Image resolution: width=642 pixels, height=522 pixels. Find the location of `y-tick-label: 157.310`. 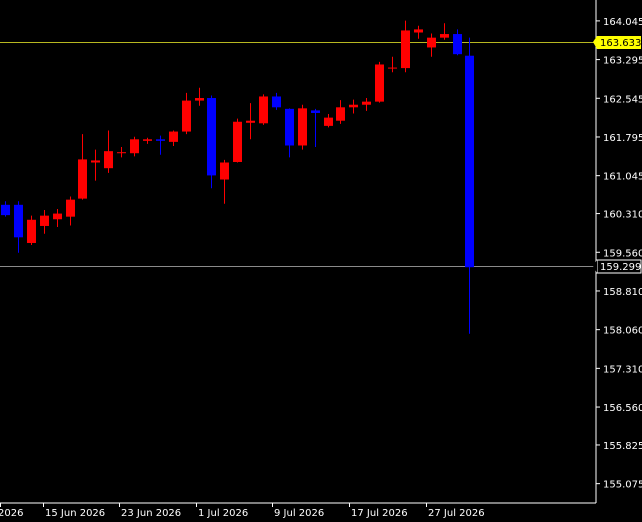

y-tick-label: 157.310 is located at coordinates (622, 369).